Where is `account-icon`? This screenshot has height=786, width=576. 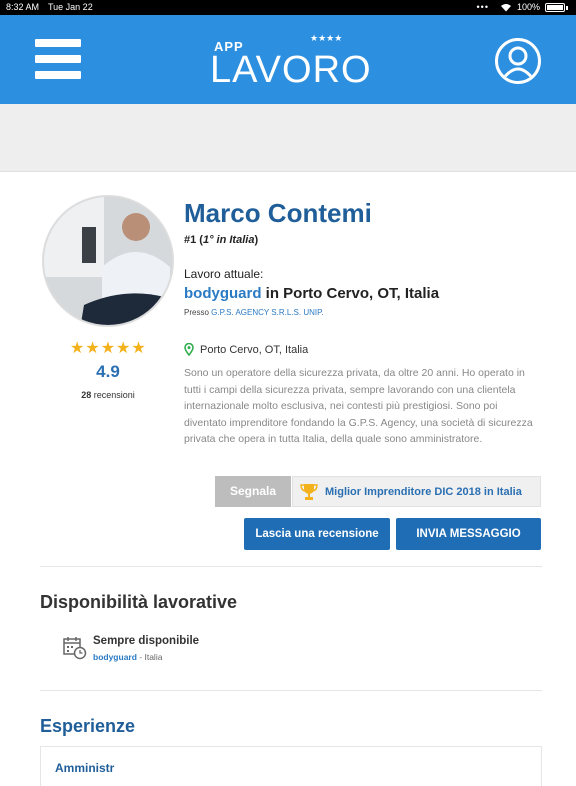
account-icon is located at coordinates (518, 61).